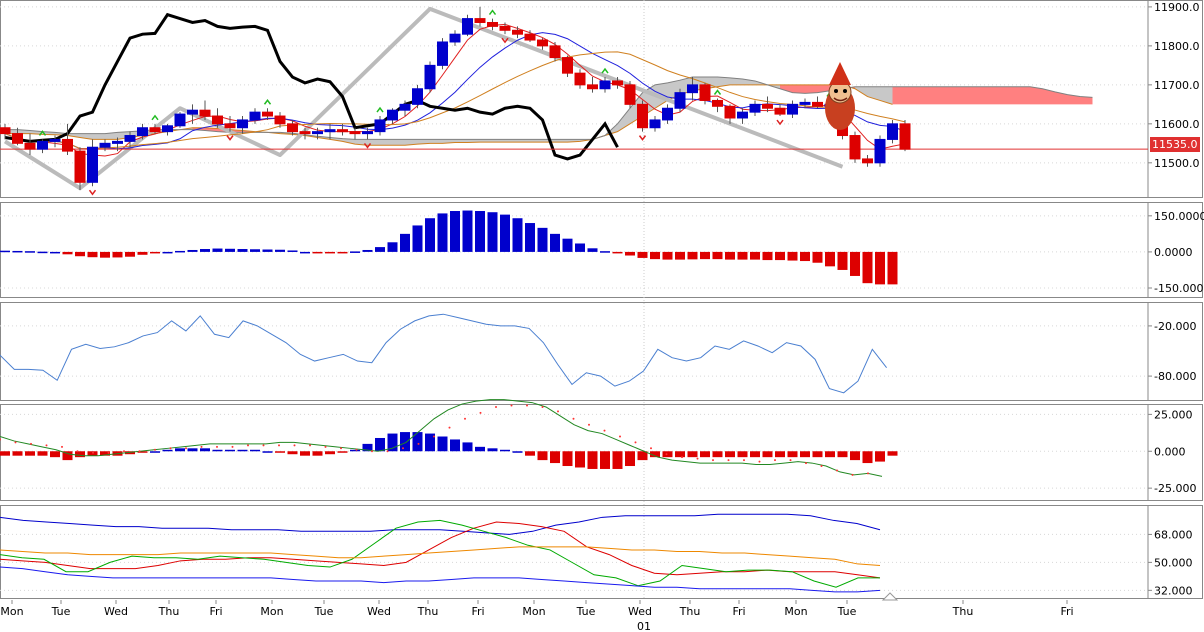  I want to click on xtick-label: Mon, so click(795, 611).